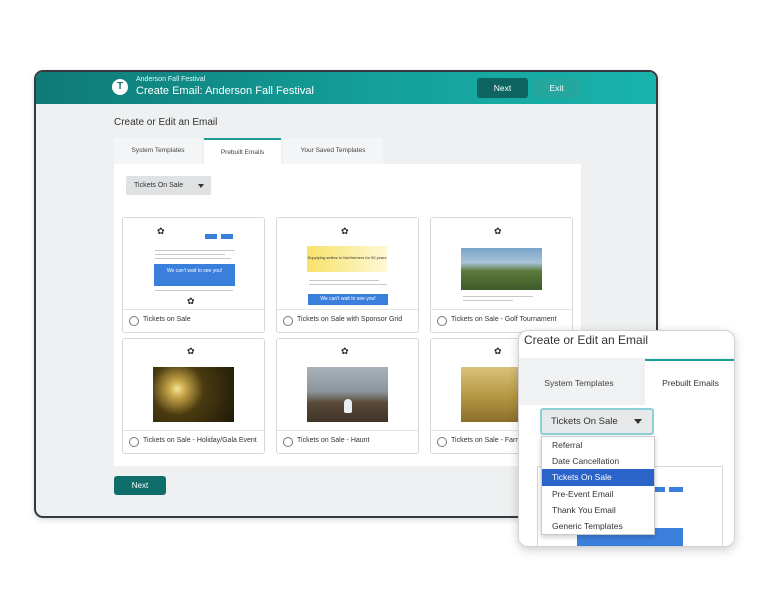 This screenshot has width=768, height=615. Describe the element at coordinates (689, 382) in the screenshot. I see `zoom-tab-prebuilt-emails: Prebuilt Emails` at that location.